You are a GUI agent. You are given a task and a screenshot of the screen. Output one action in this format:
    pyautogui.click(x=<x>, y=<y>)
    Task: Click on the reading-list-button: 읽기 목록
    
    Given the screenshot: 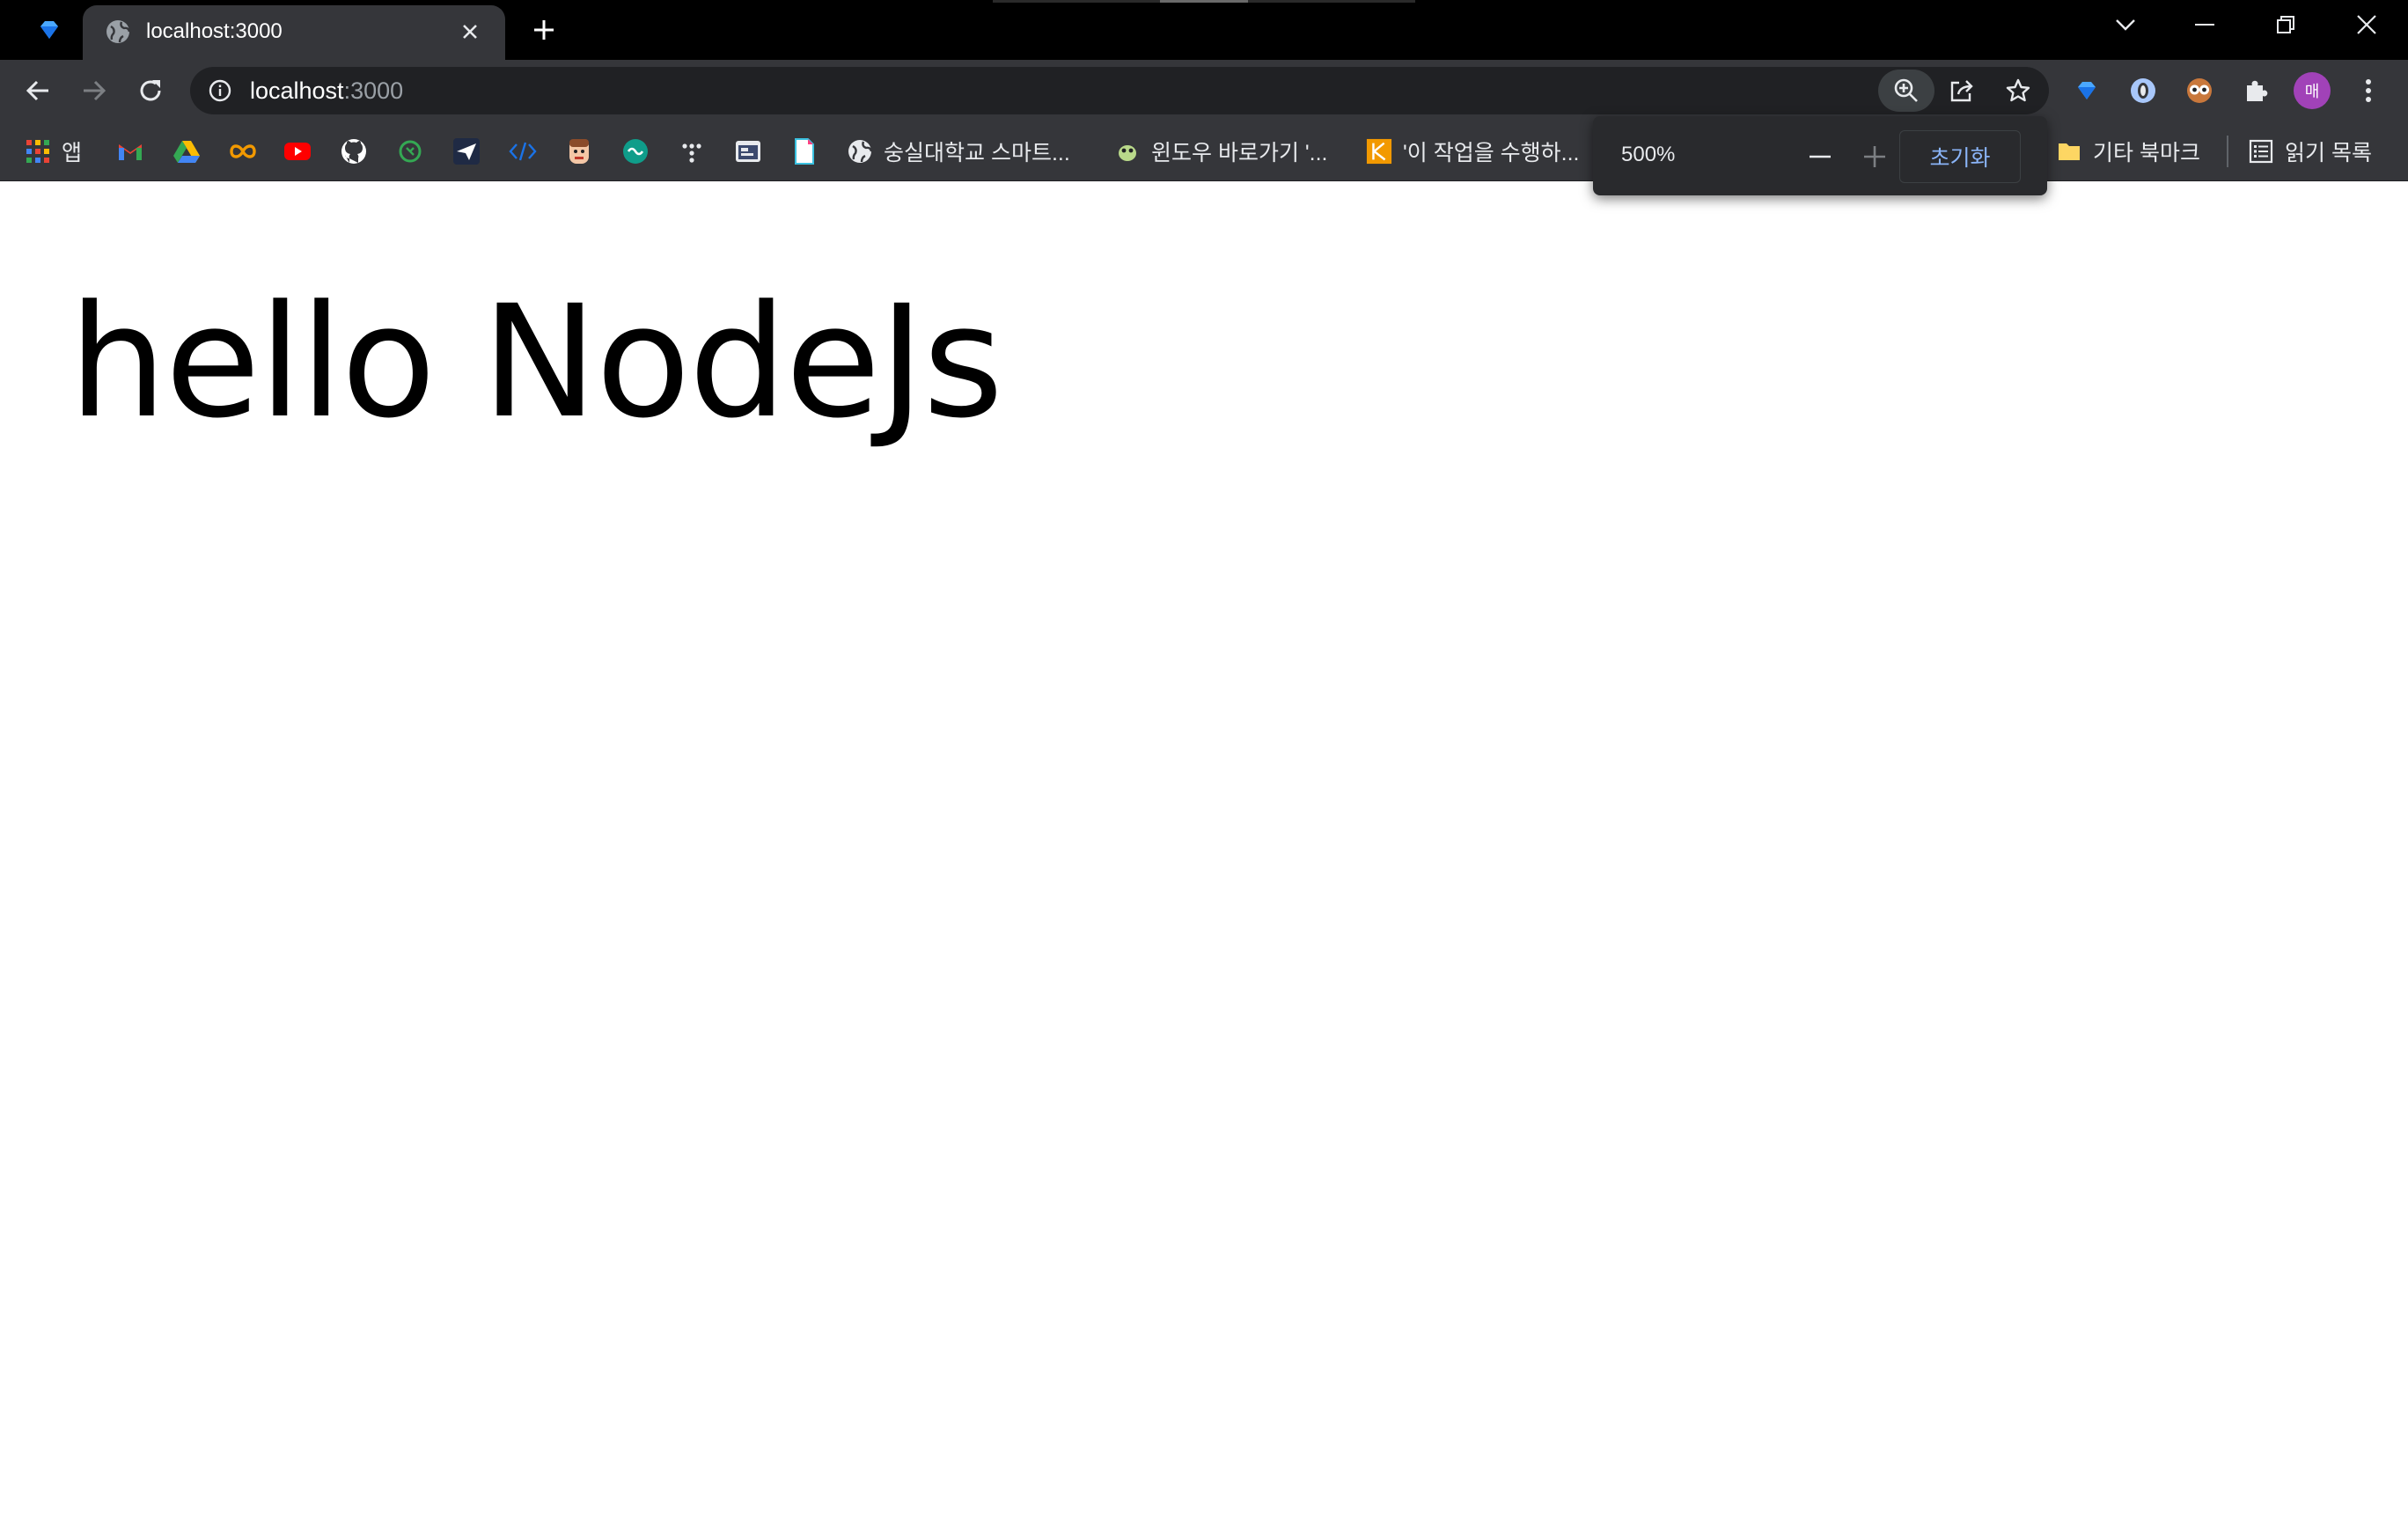 What is the action you would take?
    pyautogui.click(x=2310, y=151)
    